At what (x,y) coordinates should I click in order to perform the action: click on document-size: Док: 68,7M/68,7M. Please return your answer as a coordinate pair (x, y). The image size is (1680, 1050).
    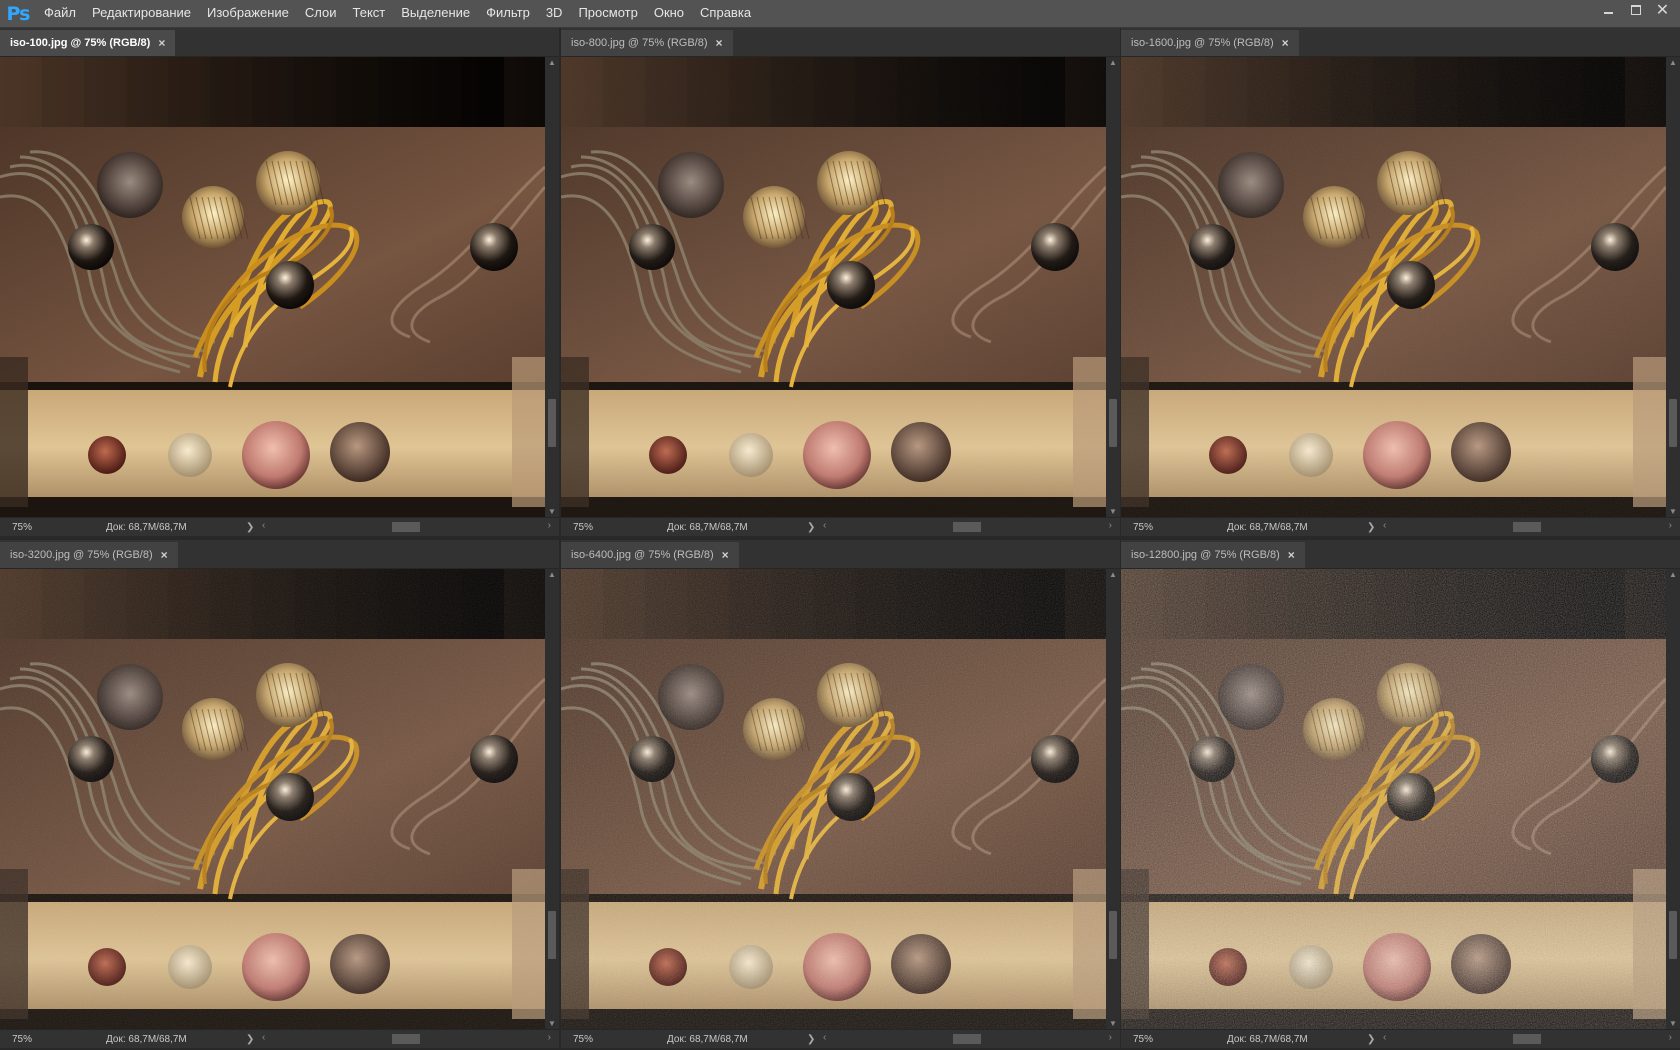
    Looking at the image, I should click on (1267, 527).